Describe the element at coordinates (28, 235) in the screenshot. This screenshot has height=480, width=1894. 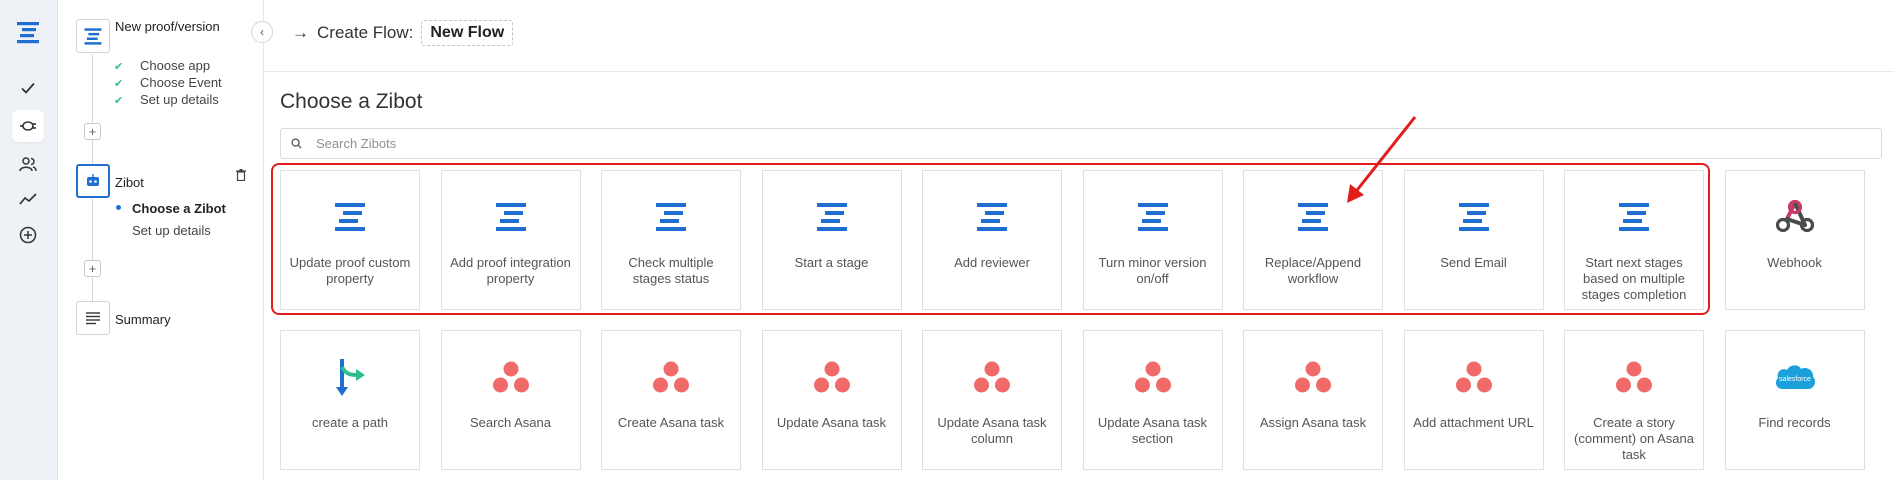
I see `add-circle-icon` at that location.